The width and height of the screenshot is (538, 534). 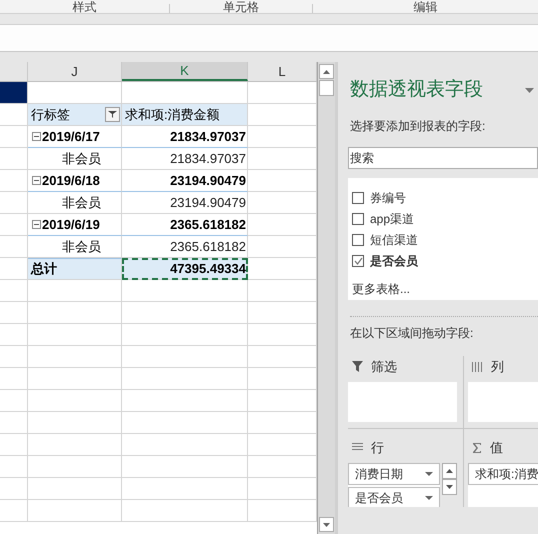 What do you see at coordinates (443, 157) in the screenshot?
I see `search-field: 搜索` at bounding box center [443, 157].